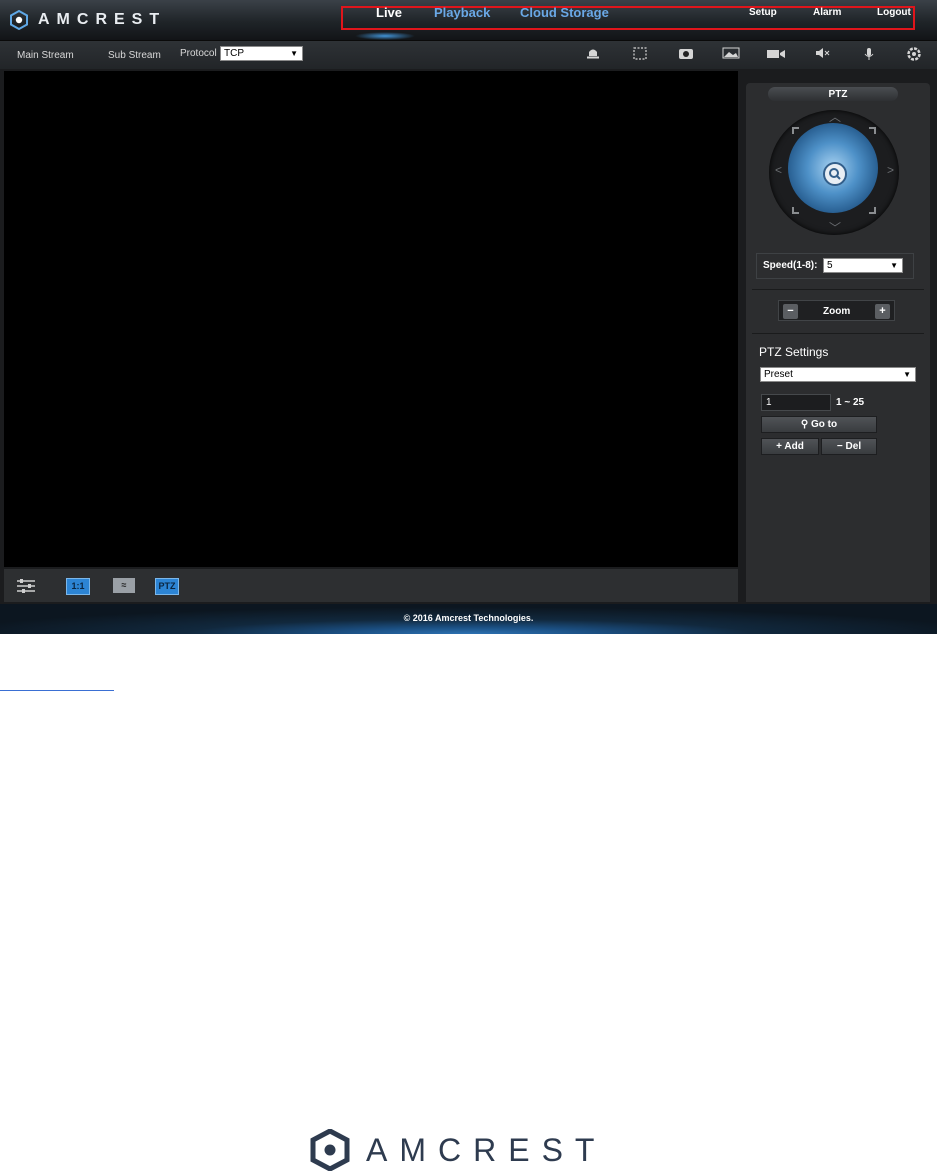  What do you see at coordinates (872, 130) in the screenshot?
I see `pan-up-right-icon` at bounding box center [872, 130].